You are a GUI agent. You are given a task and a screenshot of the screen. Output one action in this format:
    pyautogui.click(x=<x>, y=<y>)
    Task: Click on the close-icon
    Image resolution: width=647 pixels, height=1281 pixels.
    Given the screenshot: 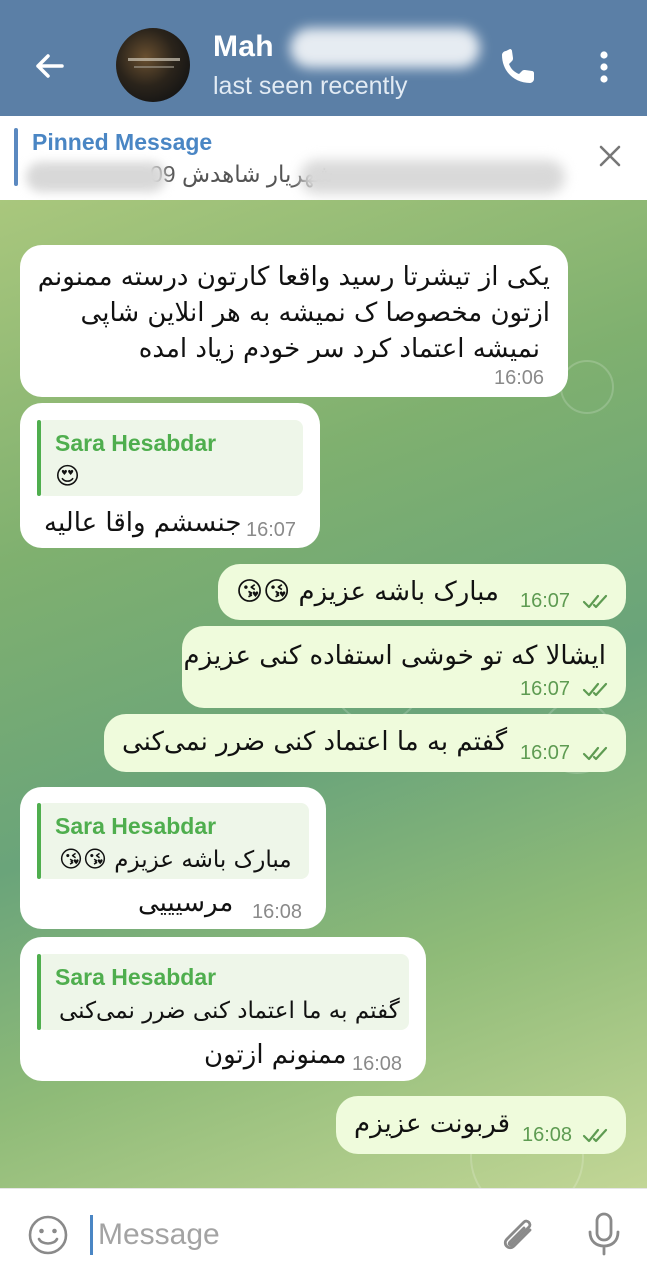 What is the action you would take?
    pyautogui.click(x=610, y=156)
    